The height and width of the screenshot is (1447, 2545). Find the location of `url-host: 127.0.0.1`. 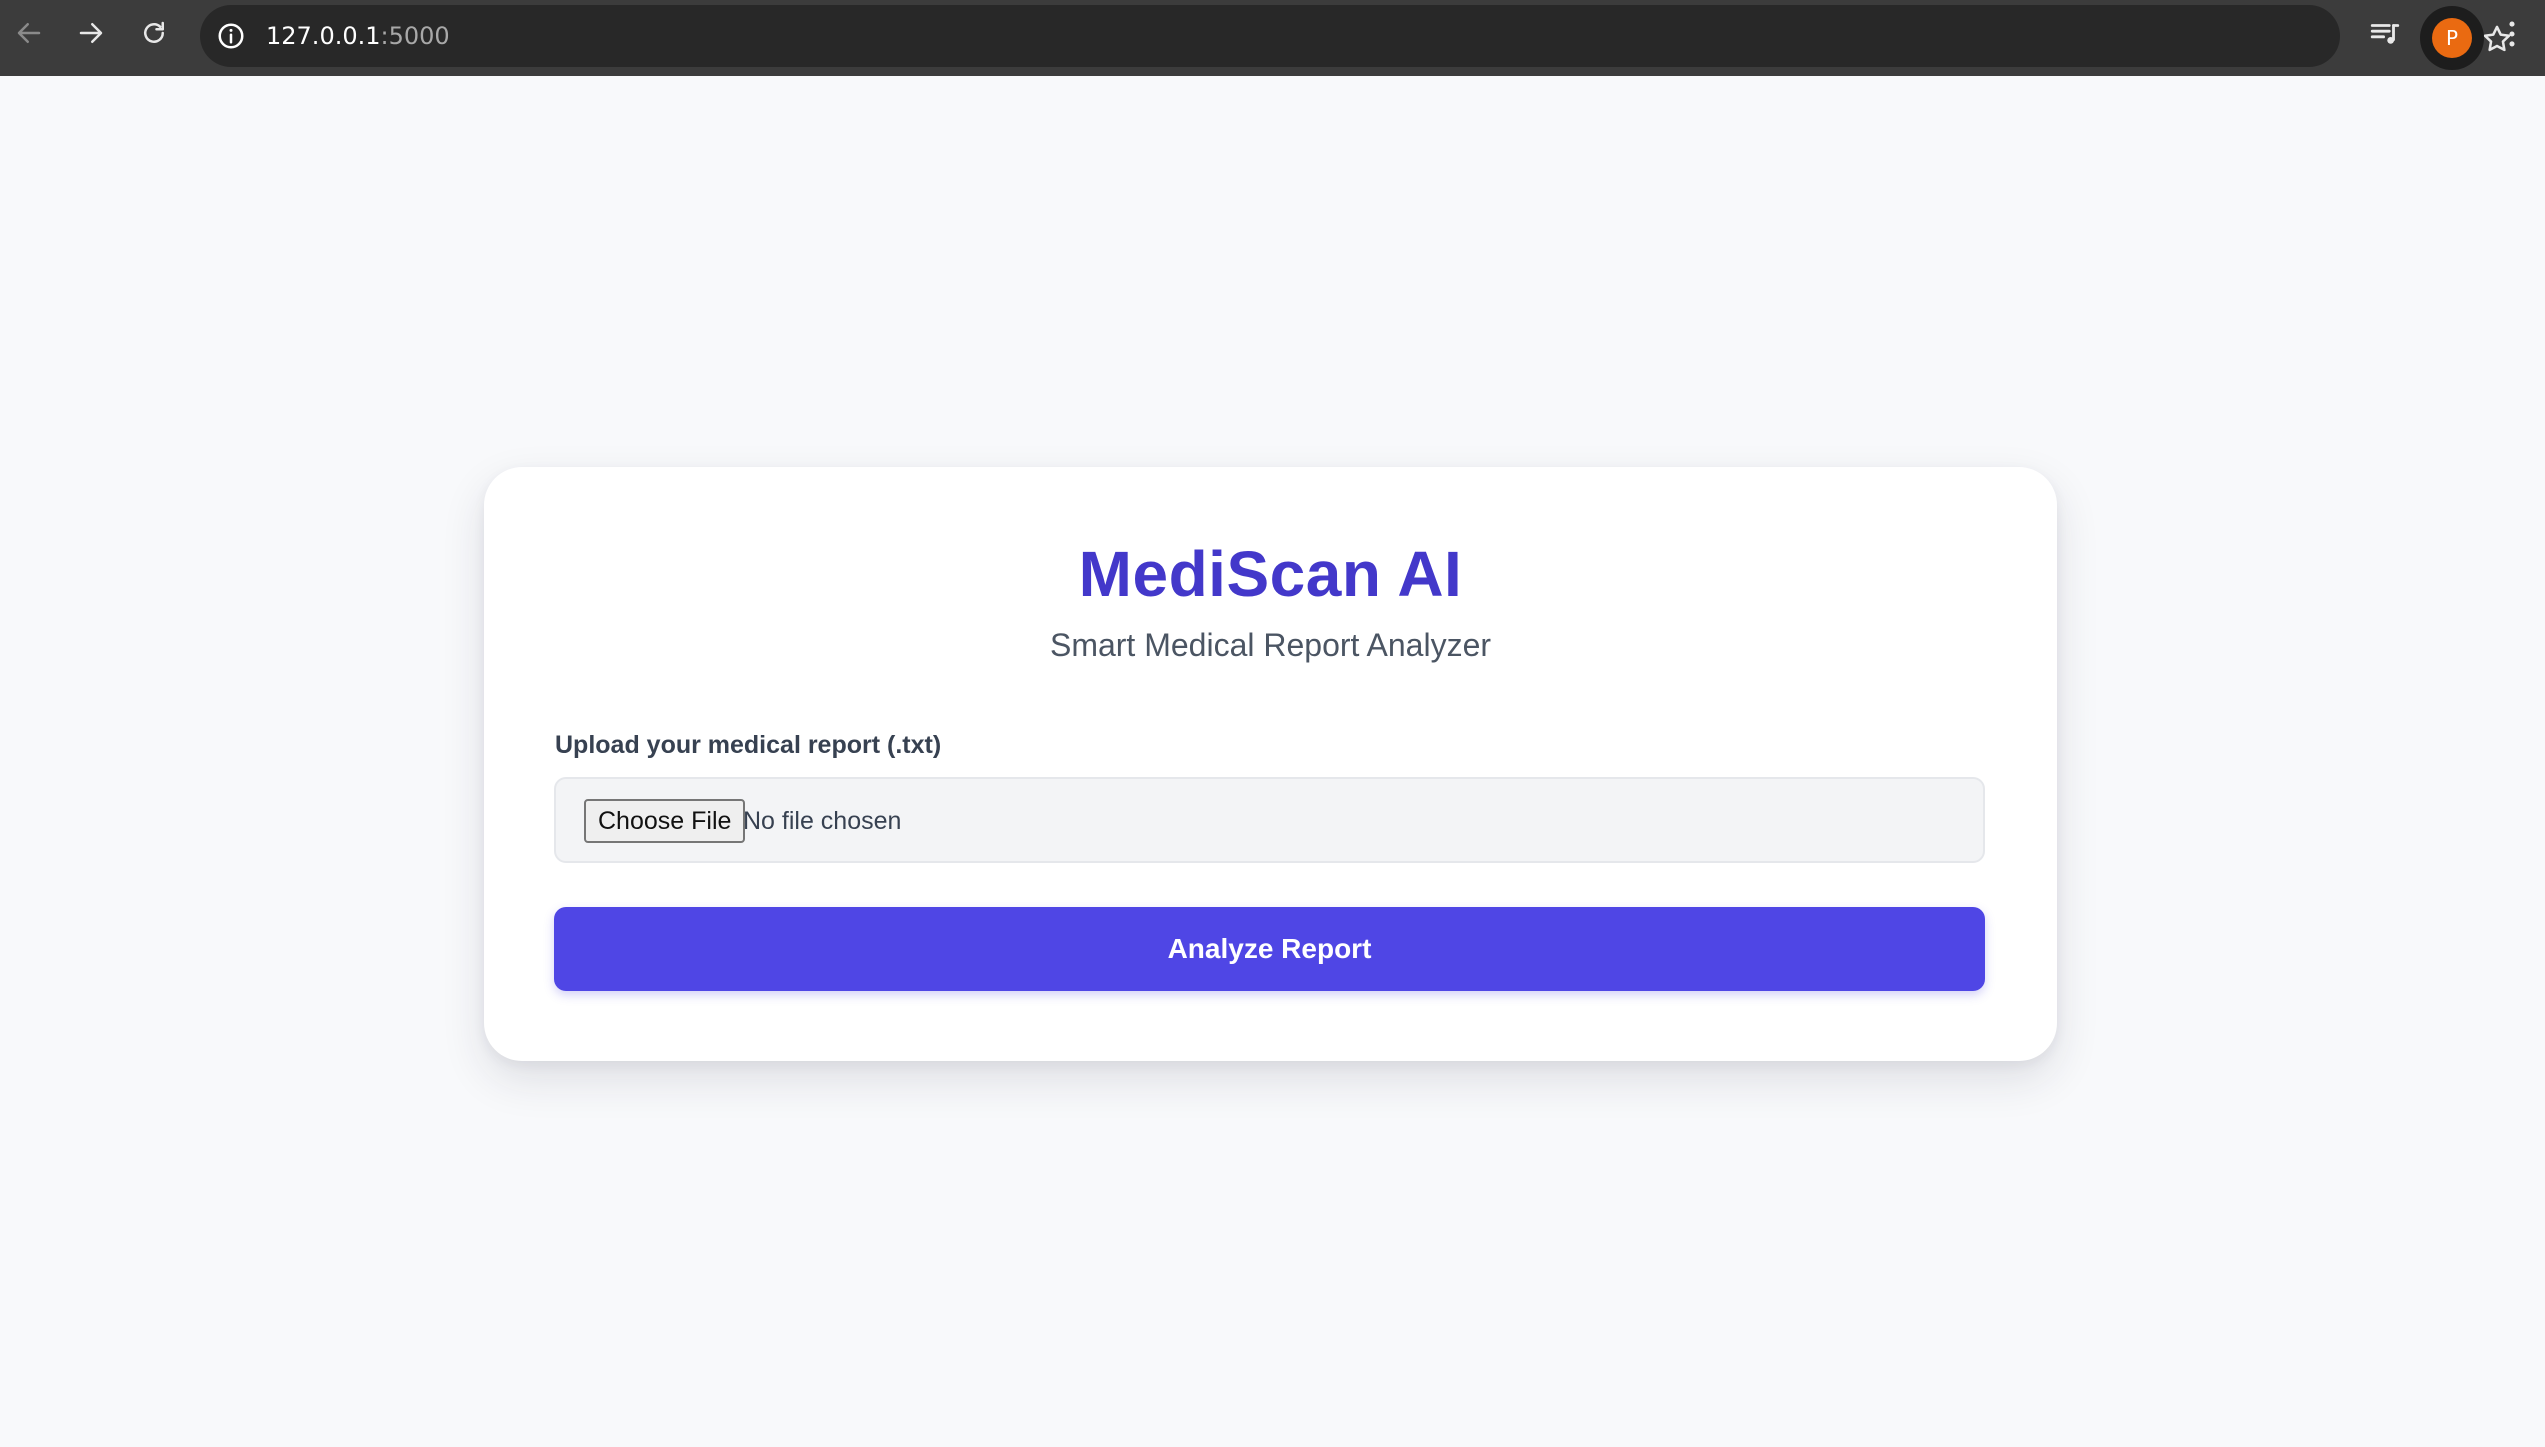

url-host: 127.0.0.1 is located at coordinates (323, 36).